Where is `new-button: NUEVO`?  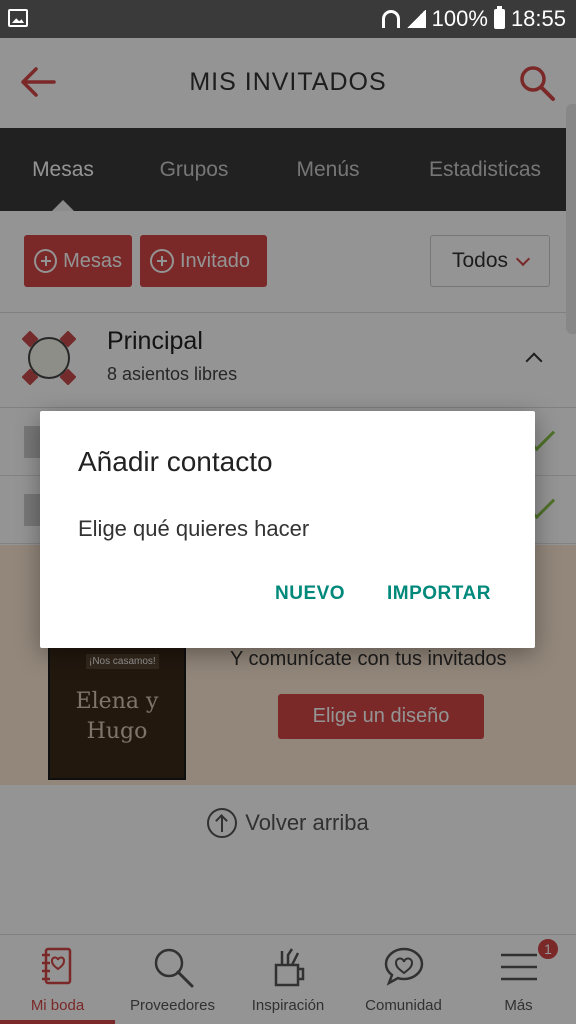 new-button: NUEVO is located at coordinates (310, 594).